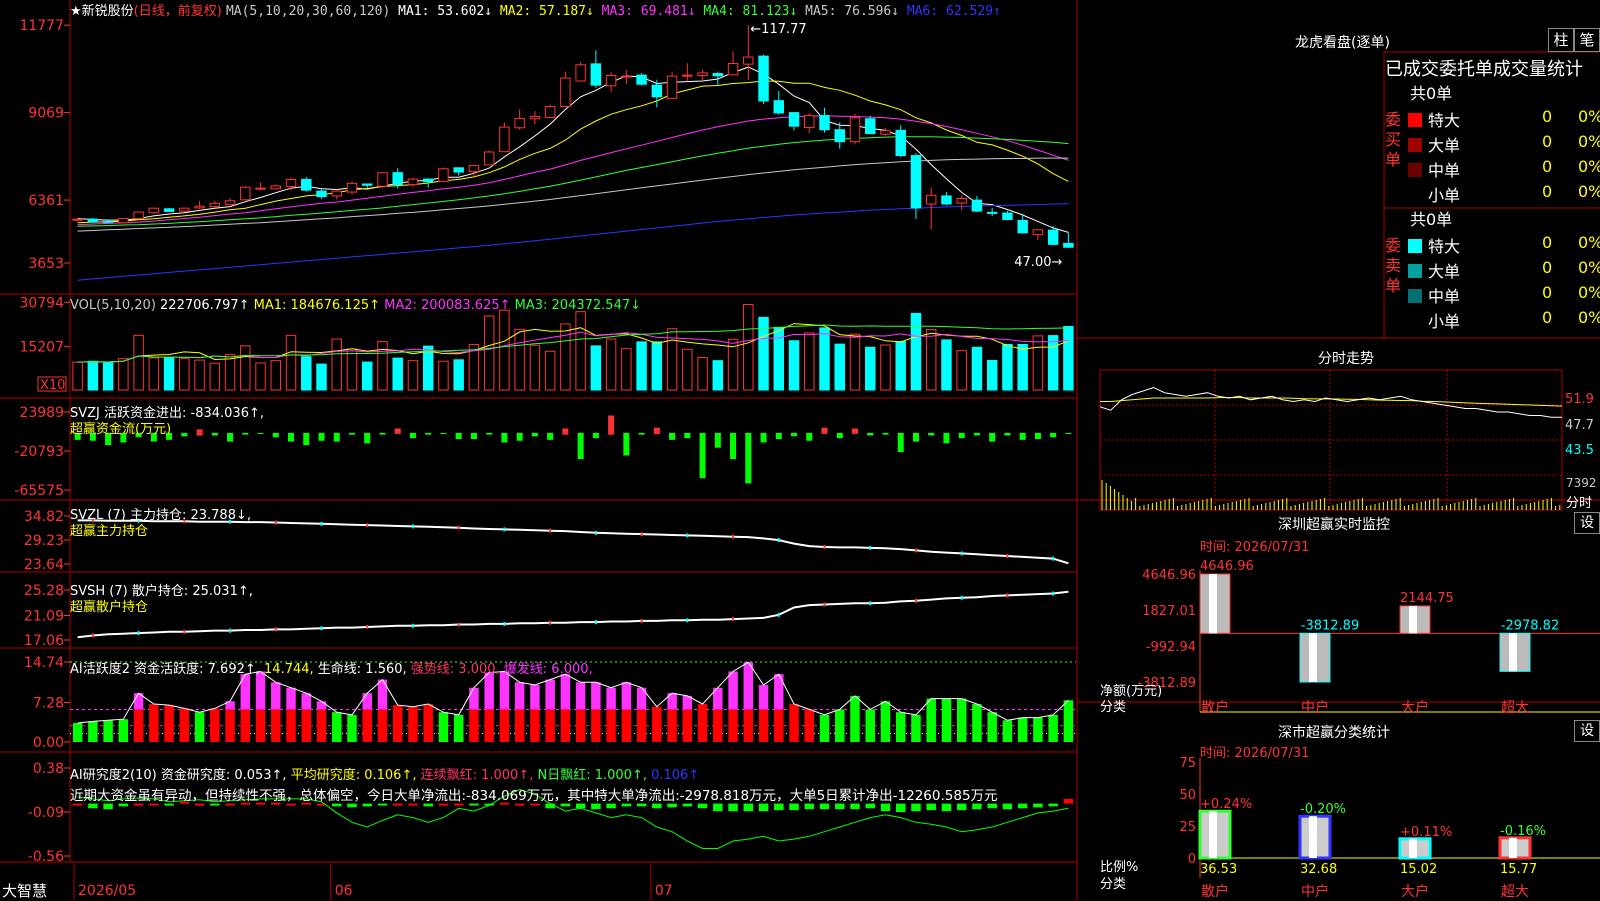  Describe the element at coordinates (1444, 321) in the screenshot. I see `order-type: 小单` at that location.